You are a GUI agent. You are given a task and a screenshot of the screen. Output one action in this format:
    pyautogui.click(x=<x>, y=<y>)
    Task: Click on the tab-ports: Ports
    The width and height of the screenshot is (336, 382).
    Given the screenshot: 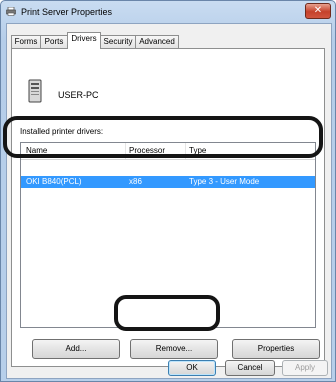 What is the action you would take?
    pyautogui.click(x=54, y=41)
    